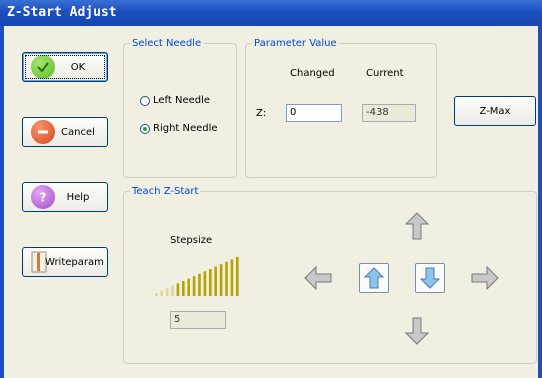  I want to click on z-current-field: -438, so click(389, 113).